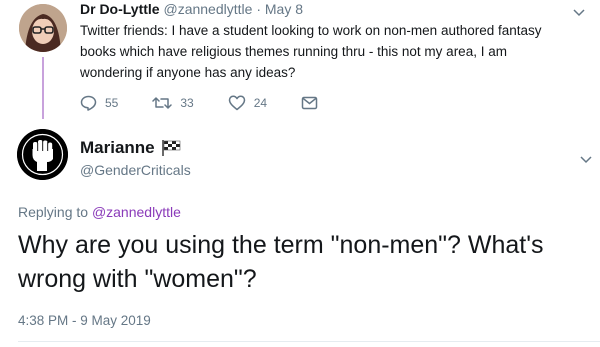 Image resolution: width=600 pixels, height=347 pixels. I want to click on divider, so click(309, 341).